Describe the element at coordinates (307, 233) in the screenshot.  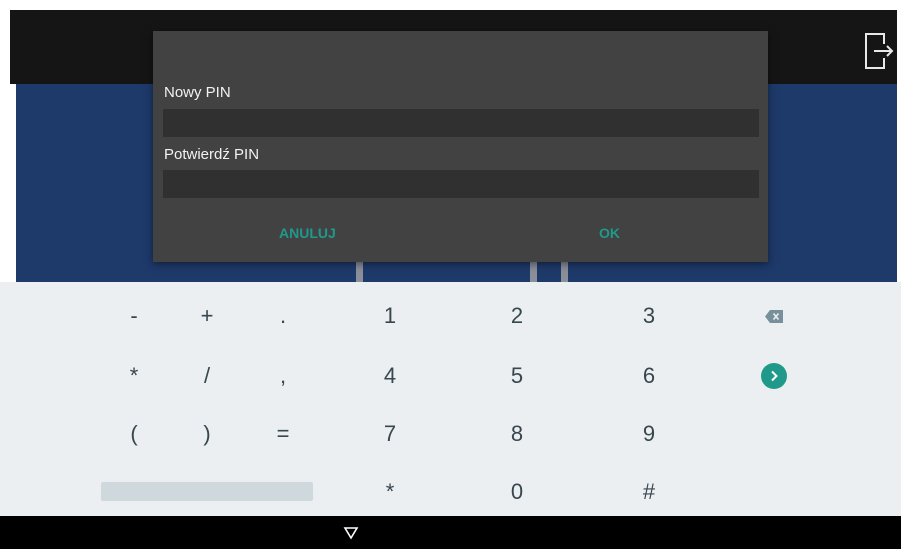
I see `cancel-button: ANULUJ` at that location.